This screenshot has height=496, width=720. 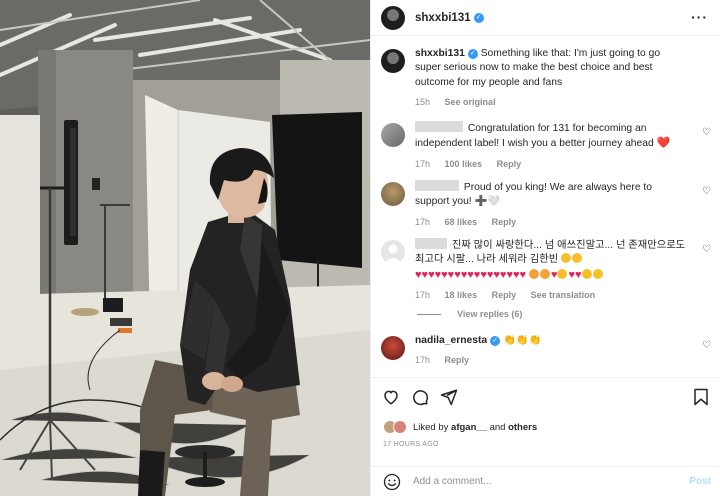 What do you see at coordinates (563, 295) in the screenshot?
I see `see-translation-link: See translation` at bounding box center [563, 295].